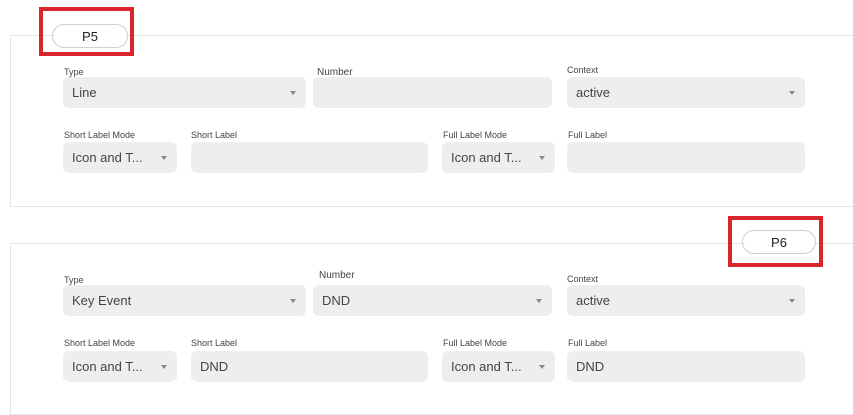 The height and width of the screenshot is (415, 853). I want to click on number-value: DND, so click(336, 300).